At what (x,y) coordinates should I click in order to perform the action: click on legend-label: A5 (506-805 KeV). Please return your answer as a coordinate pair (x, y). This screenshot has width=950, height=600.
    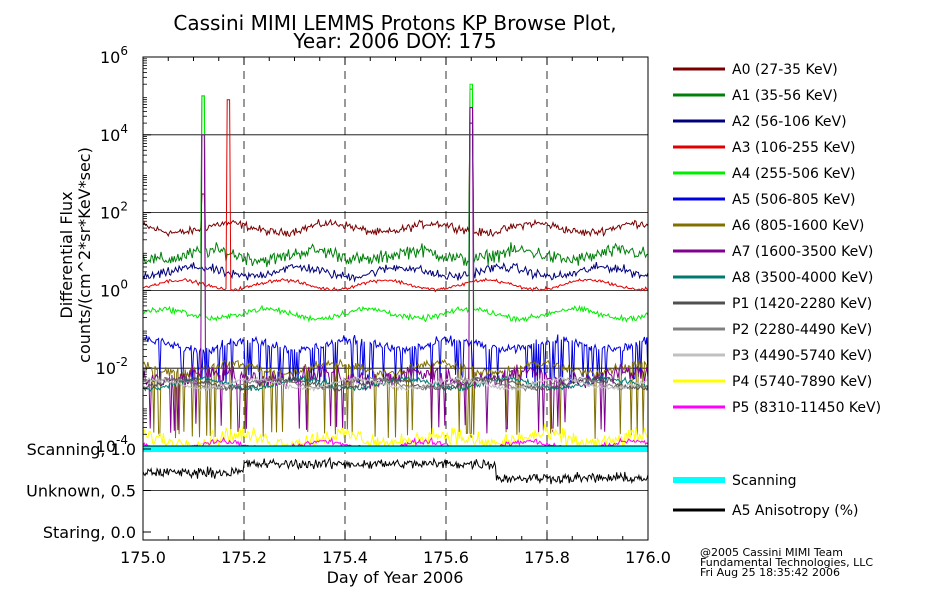
    Looking at the image, I should click on (793, 200).